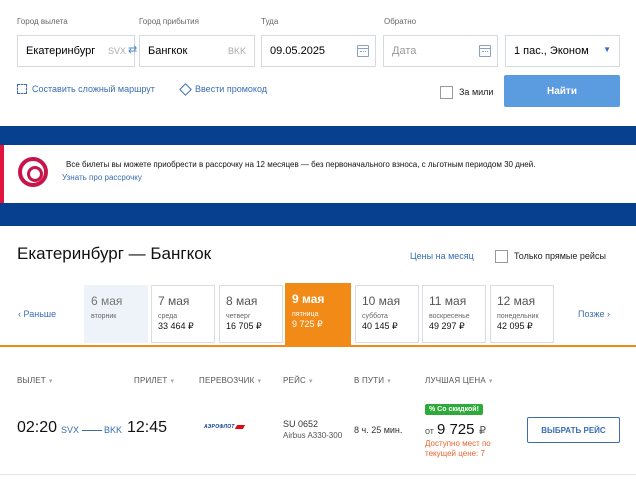 This screenshot has width=636, height=479. I want to click on chevron-down-icon: ▼, so click(607, 49).